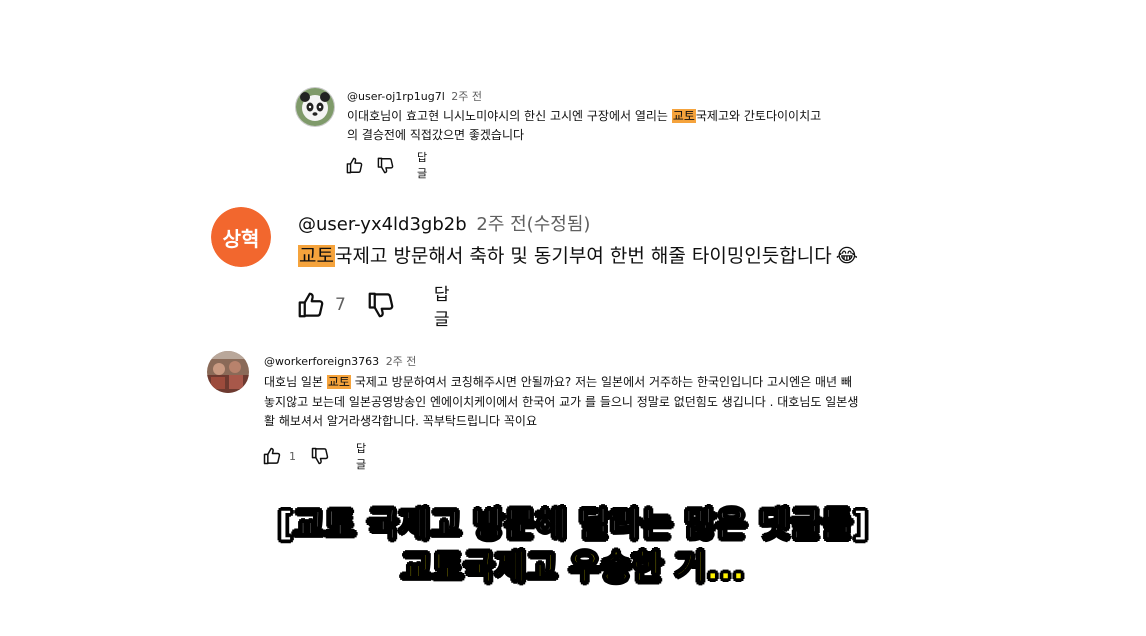 Image resolution: width=1146 pixels, height=636 pixels. Describe the element at coordinates (396, 96) in the screenshot. I see `comment-handle: @user-oj1rp1ug7l` at that location.